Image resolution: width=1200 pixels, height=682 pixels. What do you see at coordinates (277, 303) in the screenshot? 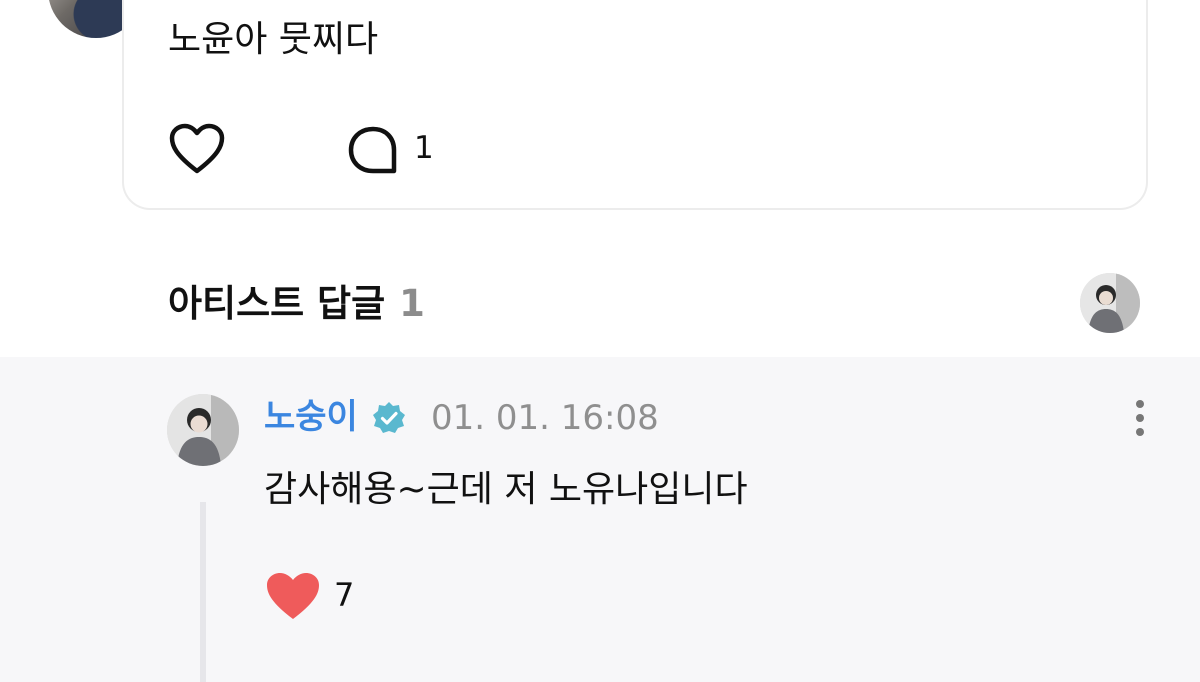
I see `artist-replies-title: 아티스트 답글` at bounding box center [277, 303].